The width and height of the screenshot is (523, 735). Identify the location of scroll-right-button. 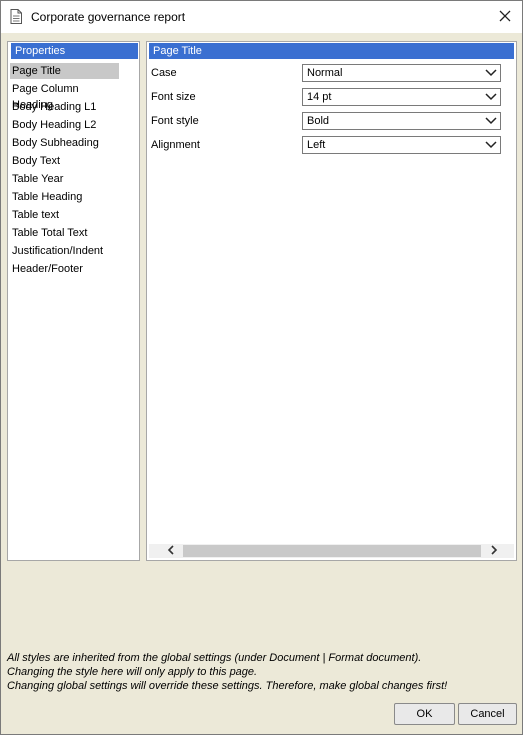
(494, 551).